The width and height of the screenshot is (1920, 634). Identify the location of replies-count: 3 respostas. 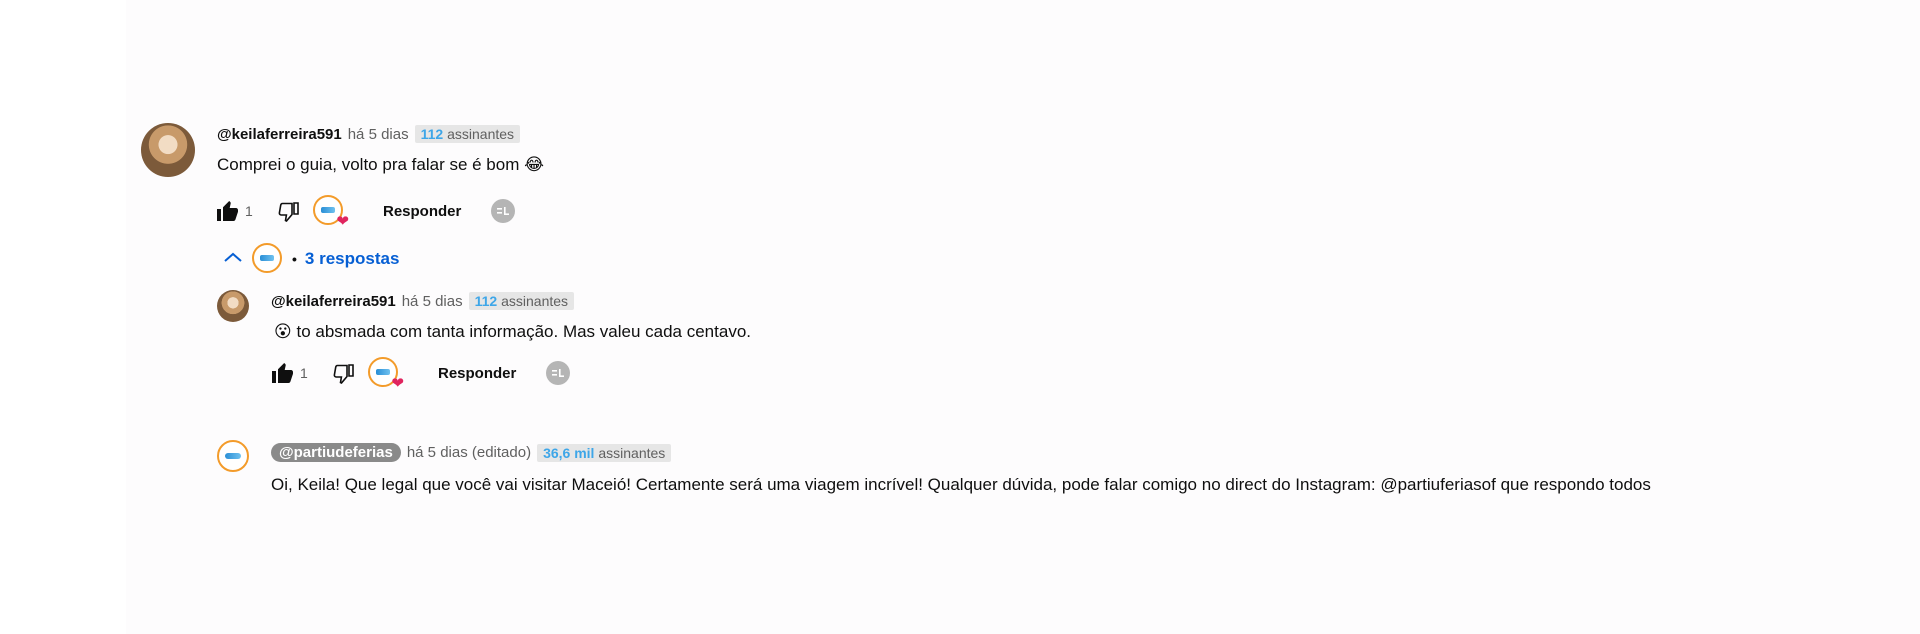
(352, 259).